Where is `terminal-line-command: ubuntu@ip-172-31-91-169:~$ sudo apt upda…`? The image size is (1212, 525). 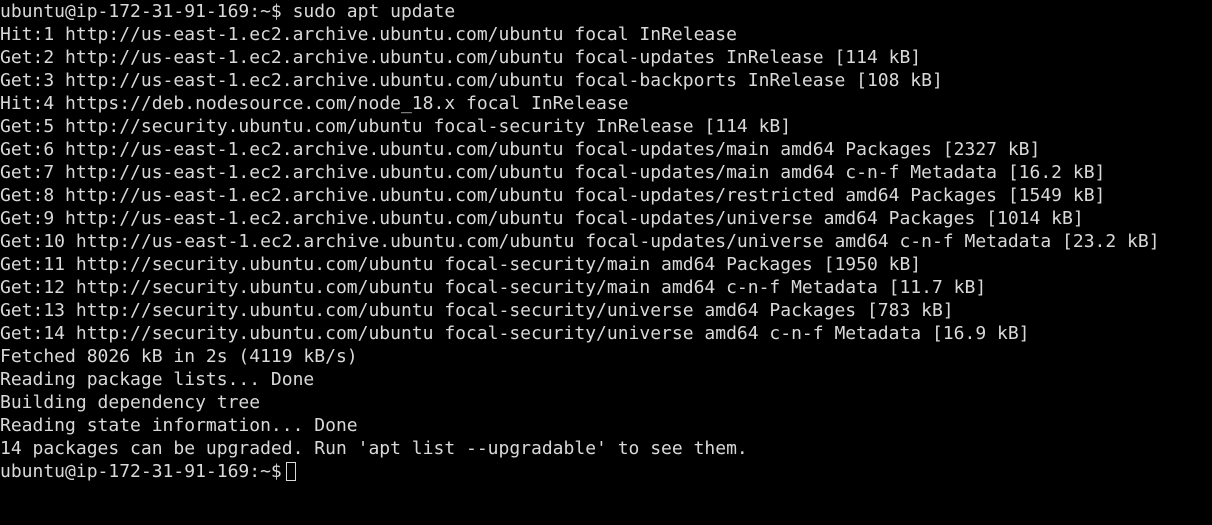
terminal-line-command: ubuntu@ip-172-31-91-169:~$ sudo apt upda… is located at coordinates (228, 11).